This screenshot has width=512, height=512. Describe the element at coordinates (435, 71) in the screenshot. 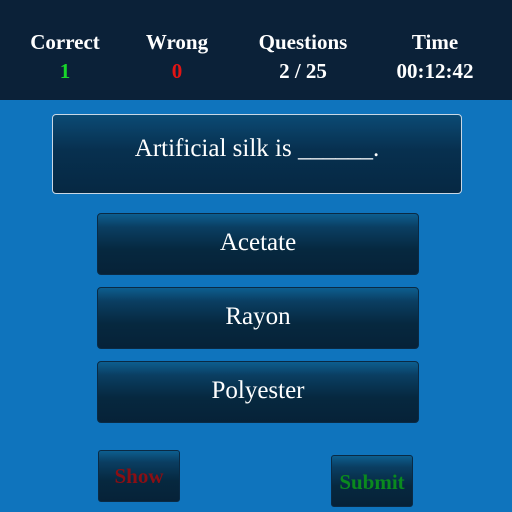

I see `time-elapsed: 00:12:42` at that location.